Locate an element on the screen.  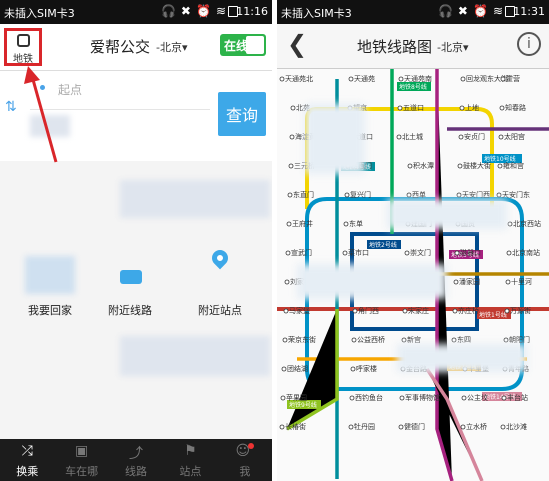
station-label: 北京西站 is located at coordinates (527, 223).